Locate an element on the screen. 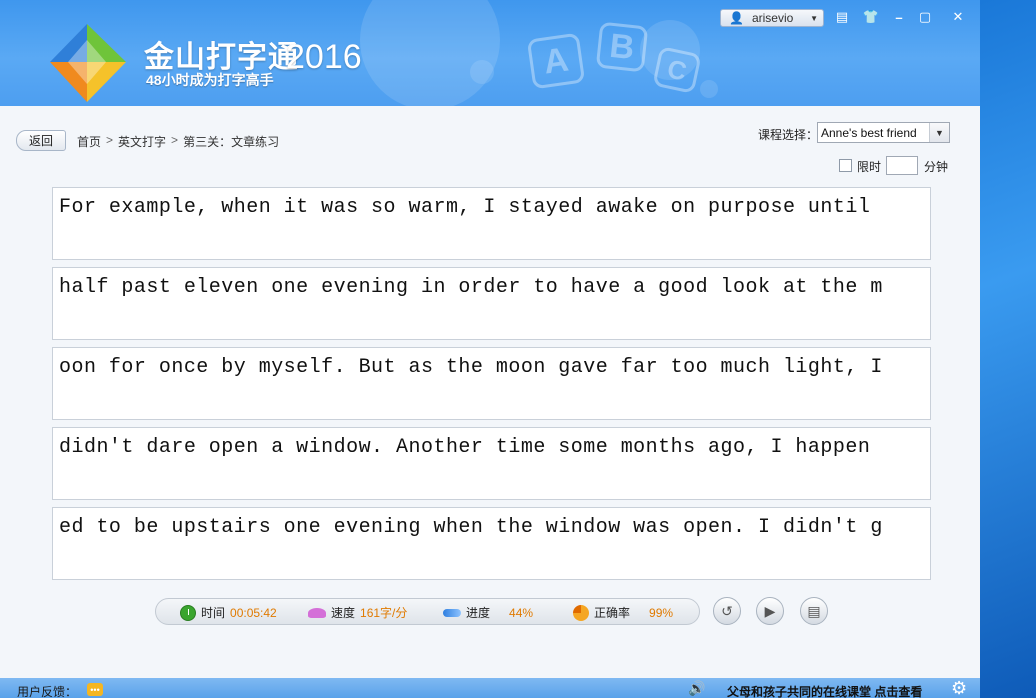 The image size is (1036, 698). report-button: ▤ is located at coordinates (814, 611).